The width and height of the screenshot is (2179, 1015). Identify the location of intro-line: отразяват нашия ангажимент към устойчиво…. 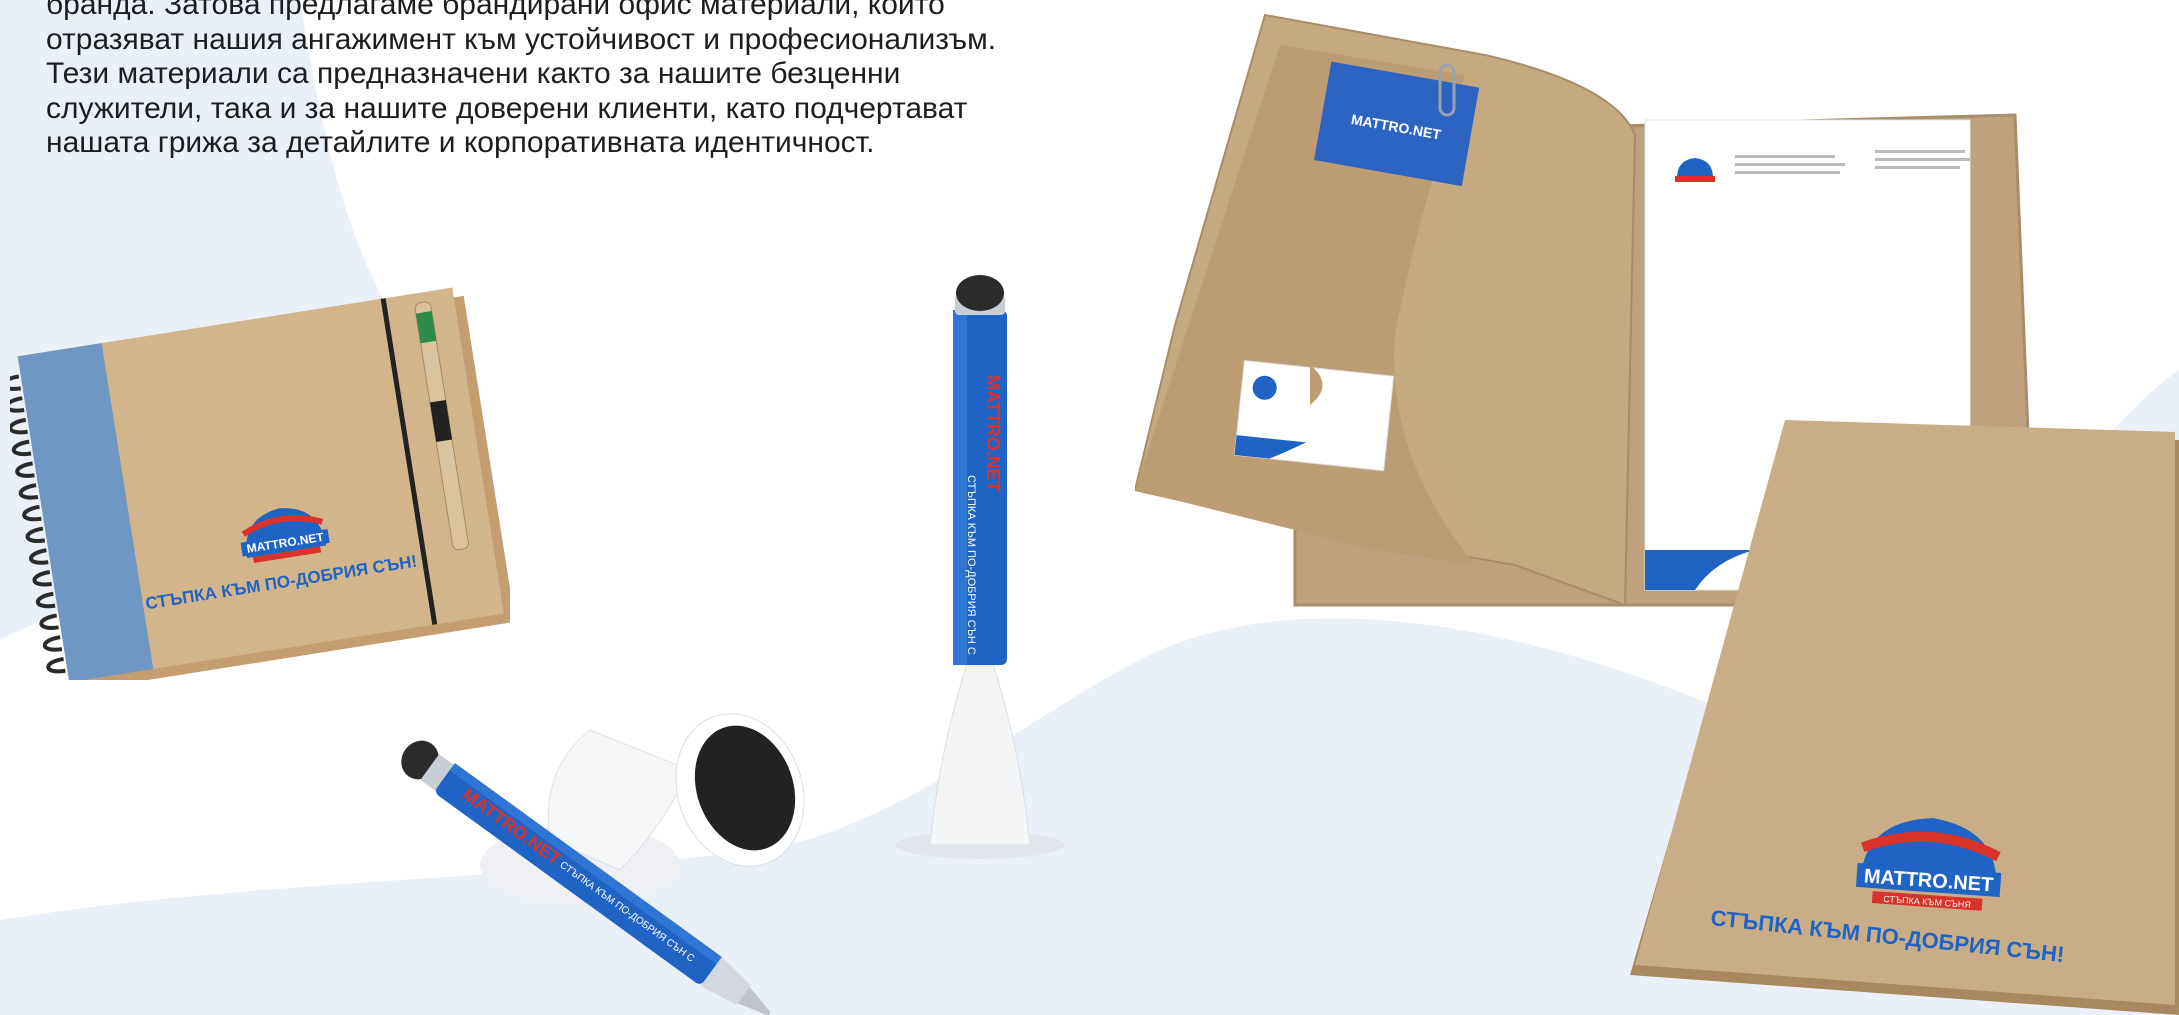
(521, 39).